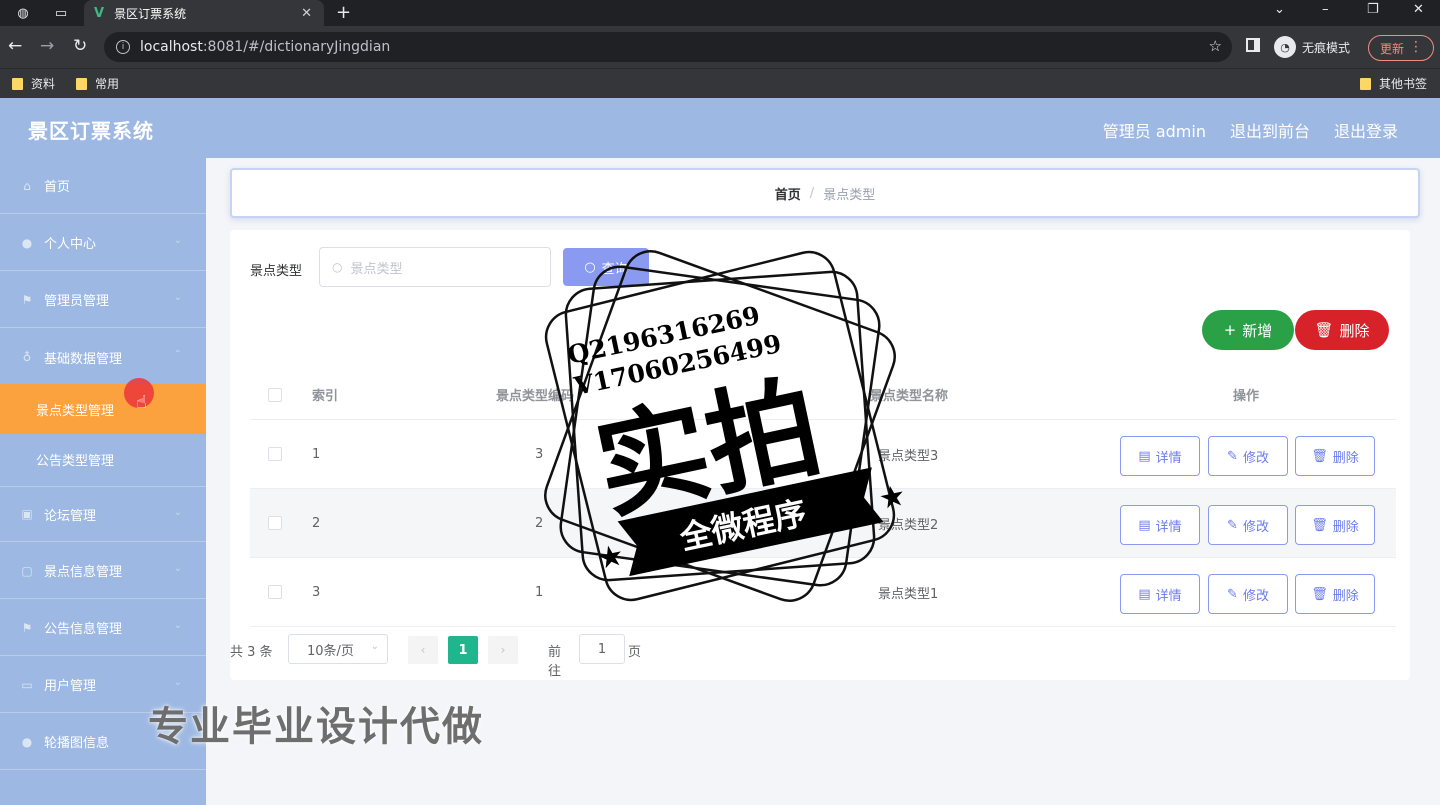 Image resolution: width=1440 pixels, height=805 pixels. What do you see at coordinates (80, 46) in the screenshot?
I see `reload-icon: ↻` at bounding box center [80, 46].